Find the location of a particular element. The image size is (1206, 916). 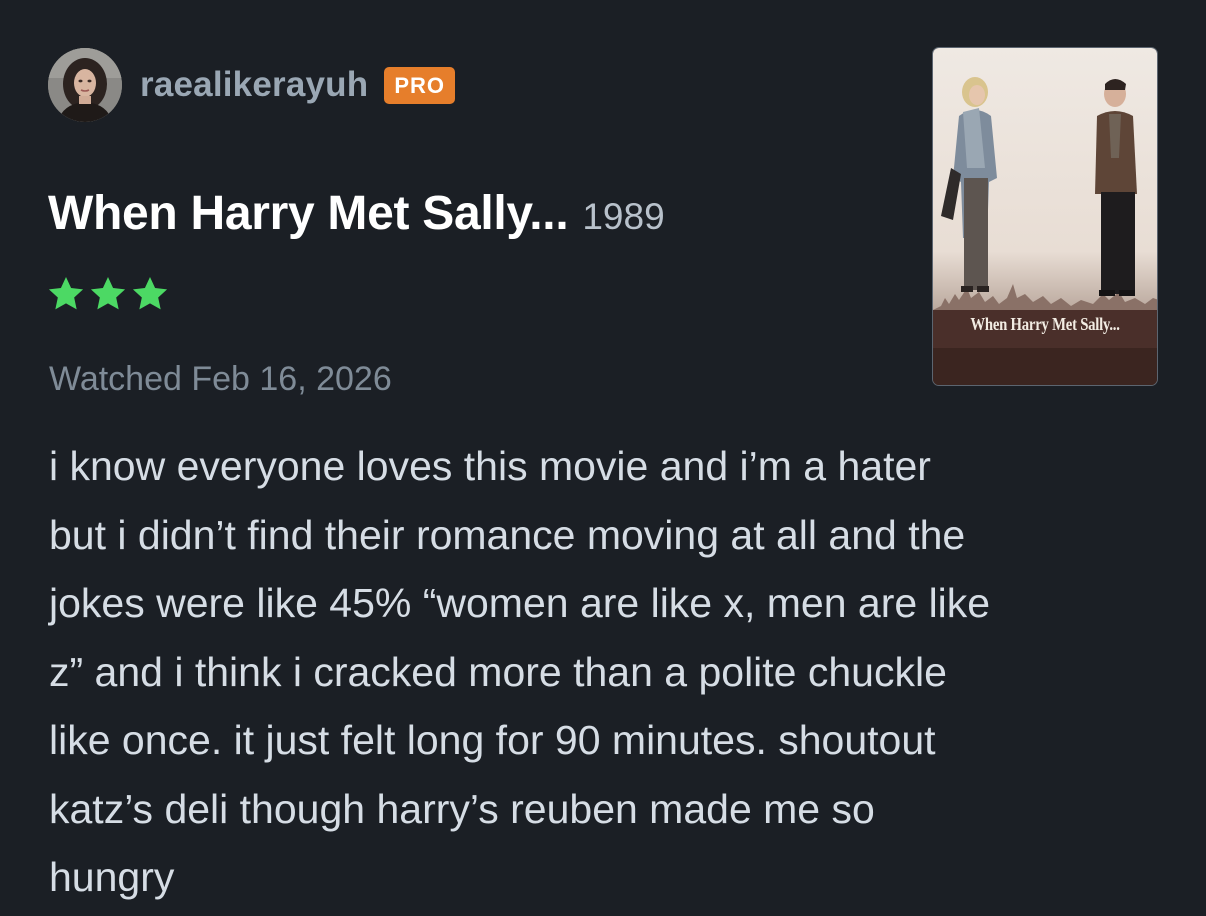

film-heading: When Harry Met Sally... 1989 is located at coordinates (356, 213).